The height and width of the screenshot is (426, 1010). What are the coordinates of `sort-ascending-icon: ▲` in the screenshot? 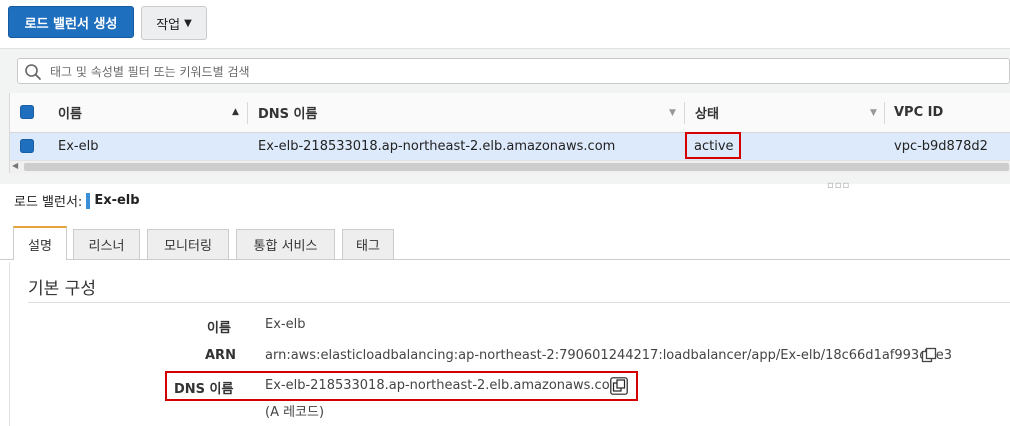 It's located at (235, 112).